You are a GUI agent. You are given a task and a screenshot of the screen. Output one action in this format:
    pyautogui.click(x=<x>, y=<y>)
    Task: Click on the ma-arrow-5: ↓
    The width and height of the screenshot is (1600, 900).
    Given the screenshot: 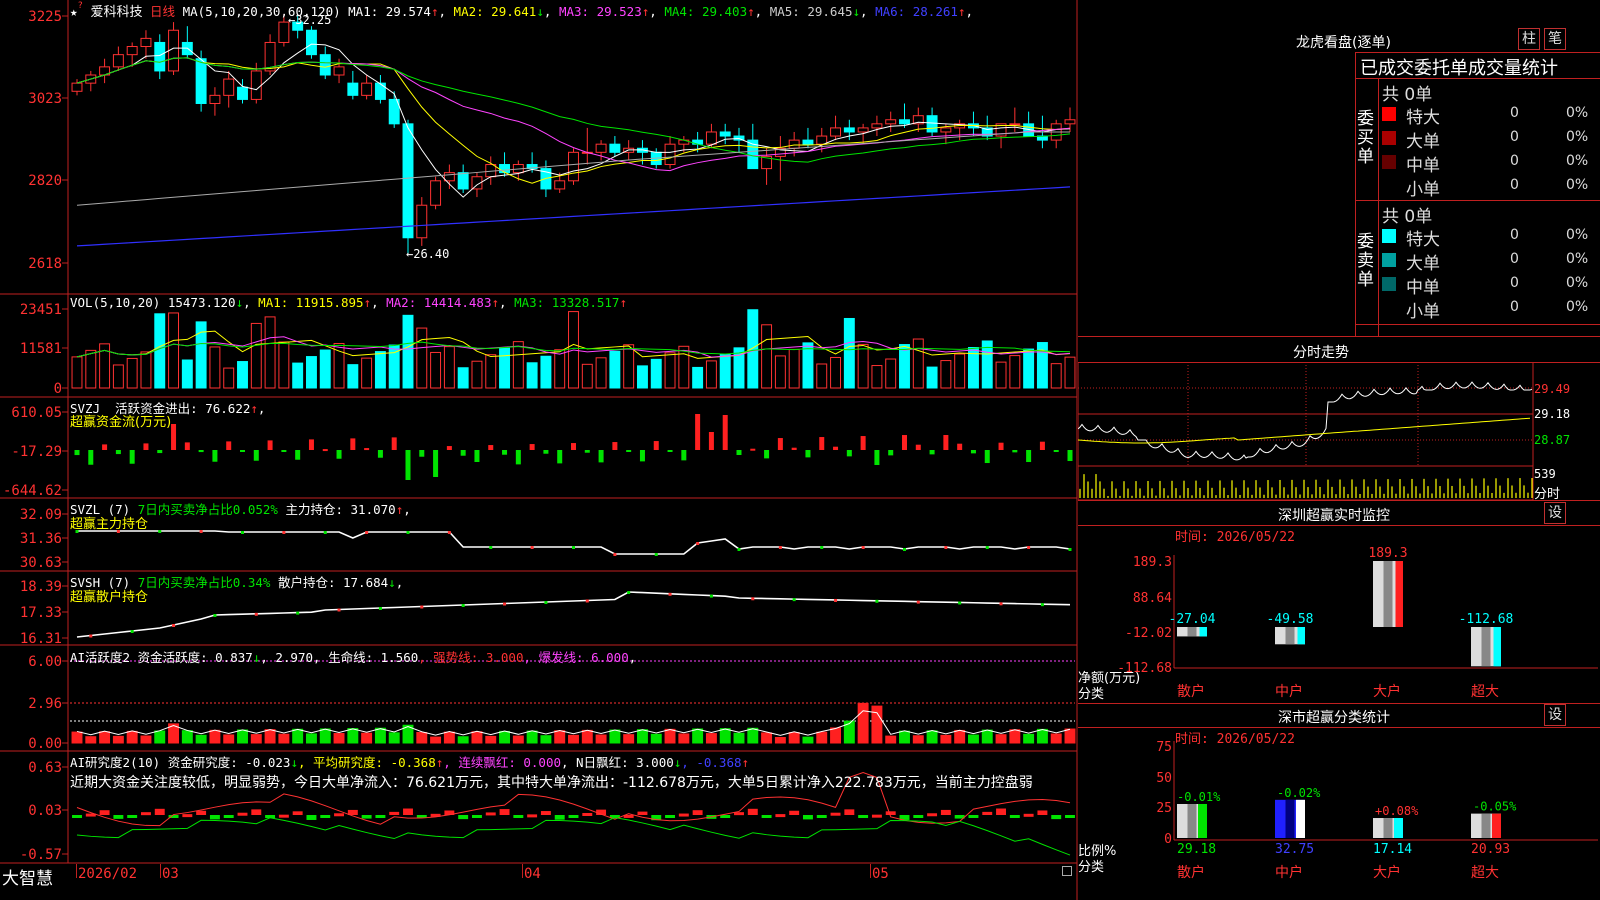 What is the action you would take?
    pyautogui.click(x=856, y=11)
    